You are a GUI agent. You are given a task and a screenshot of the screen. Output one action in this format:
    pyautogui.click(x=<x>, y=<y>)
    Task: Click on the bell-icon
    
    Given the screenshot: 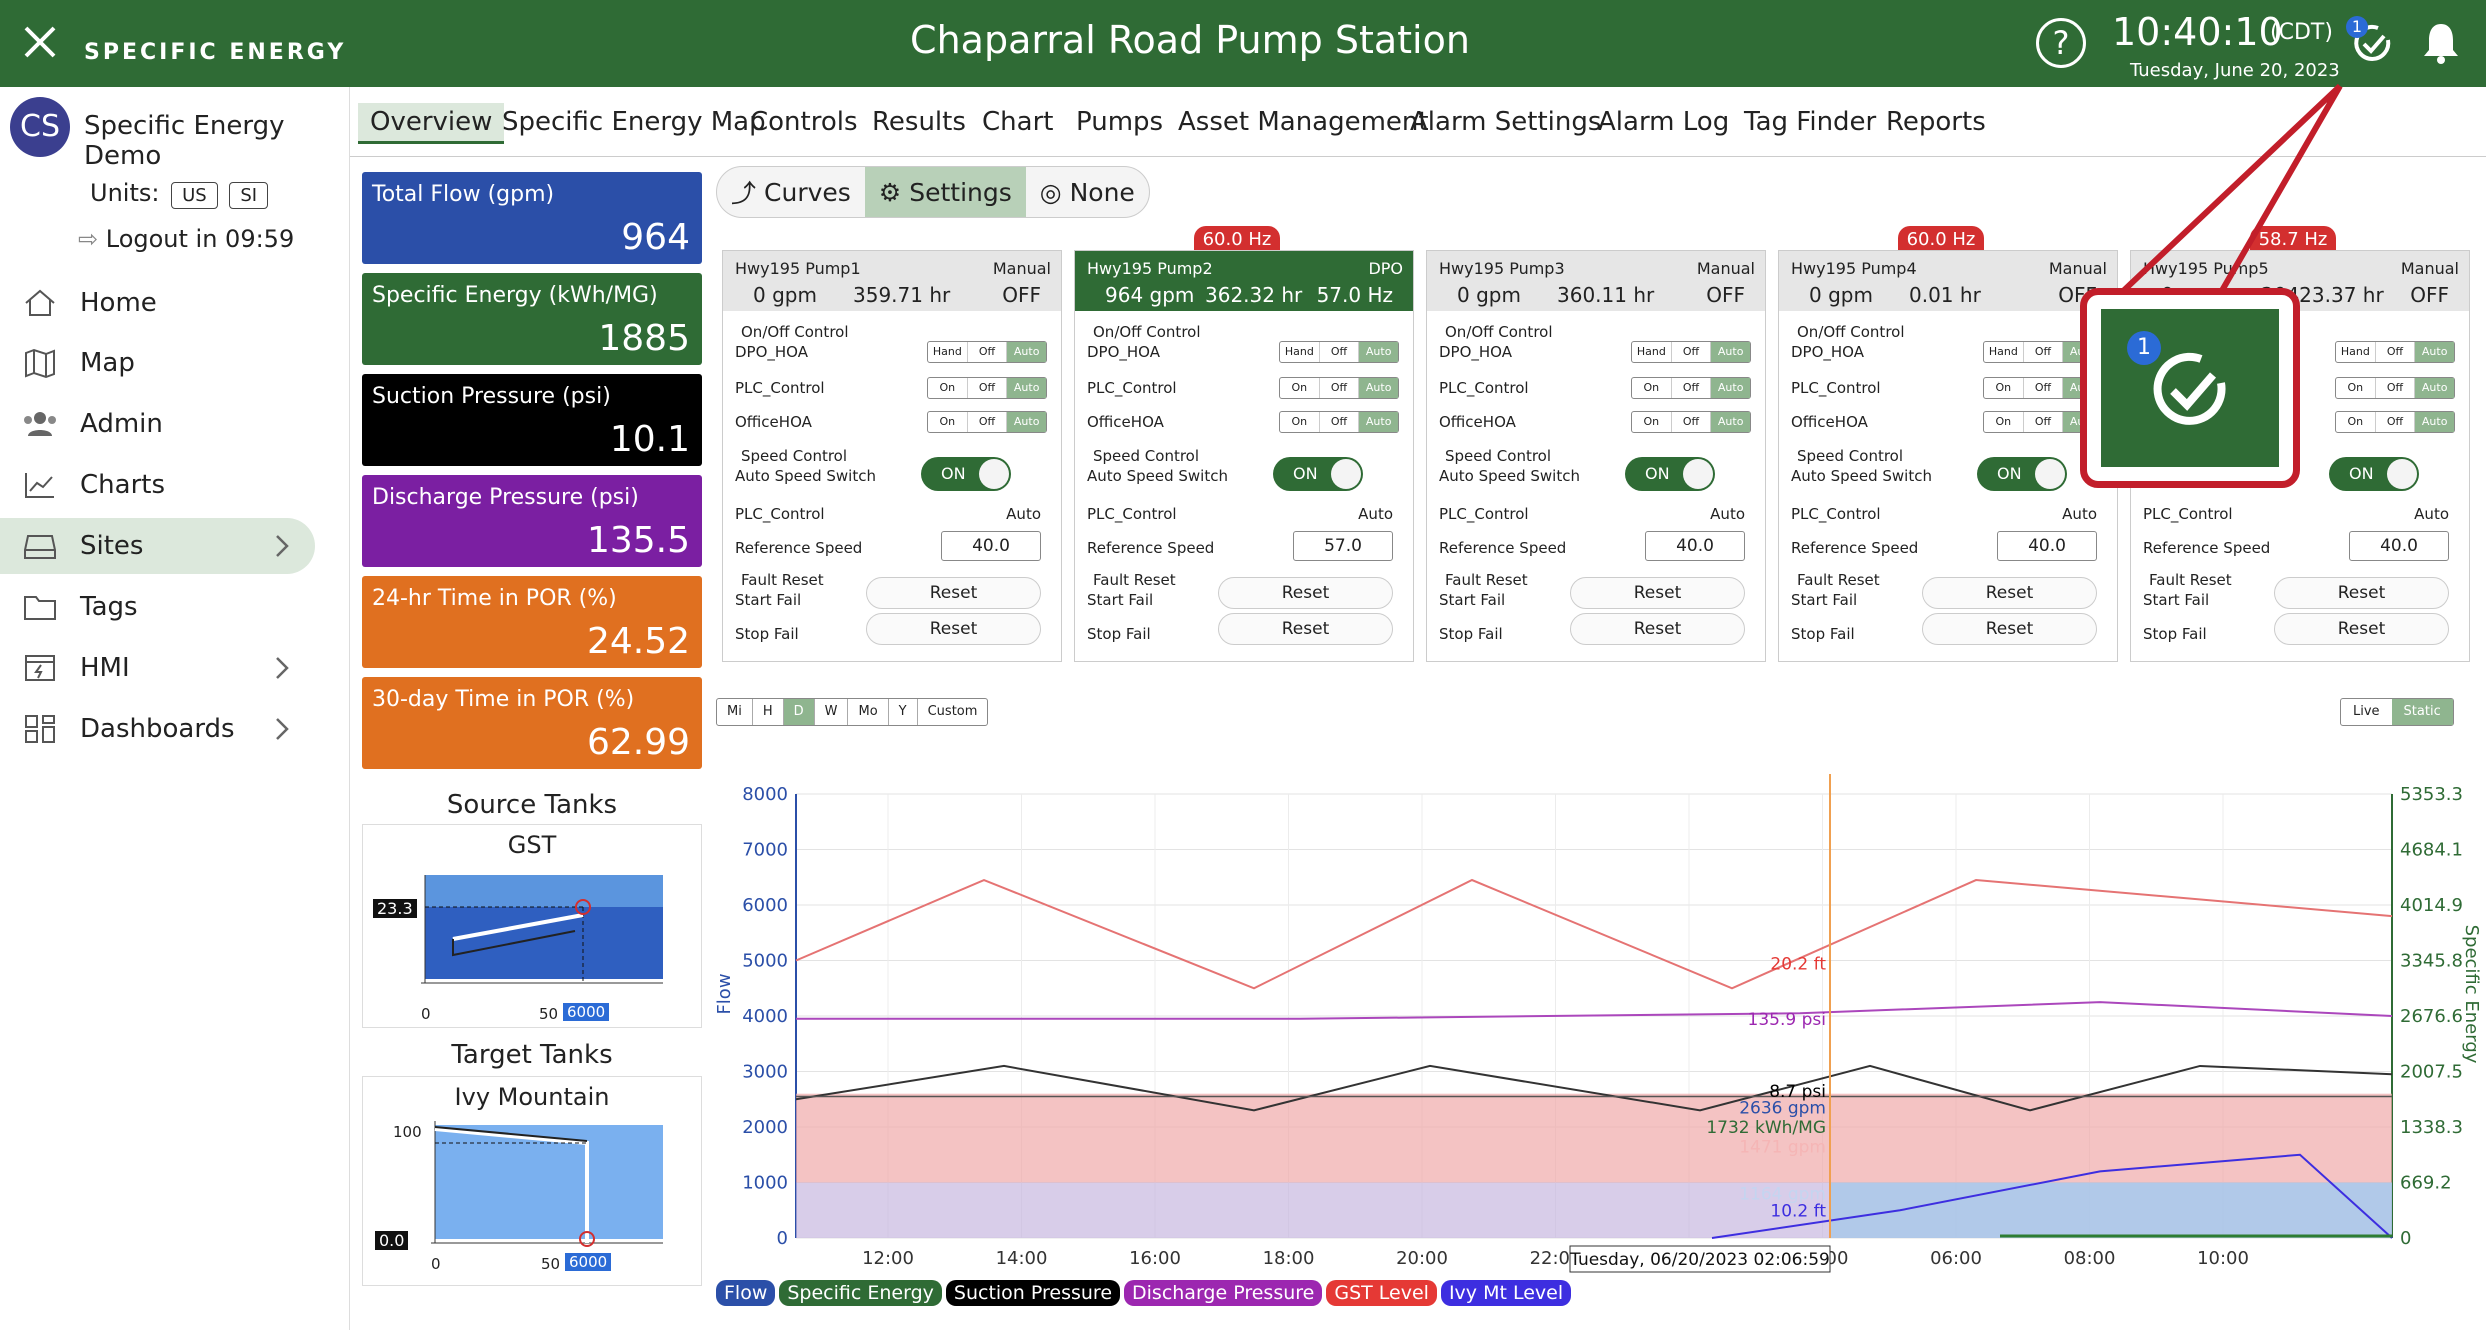 What is the action you would take?
    pyautogui.click(x=2441, y=43)
    